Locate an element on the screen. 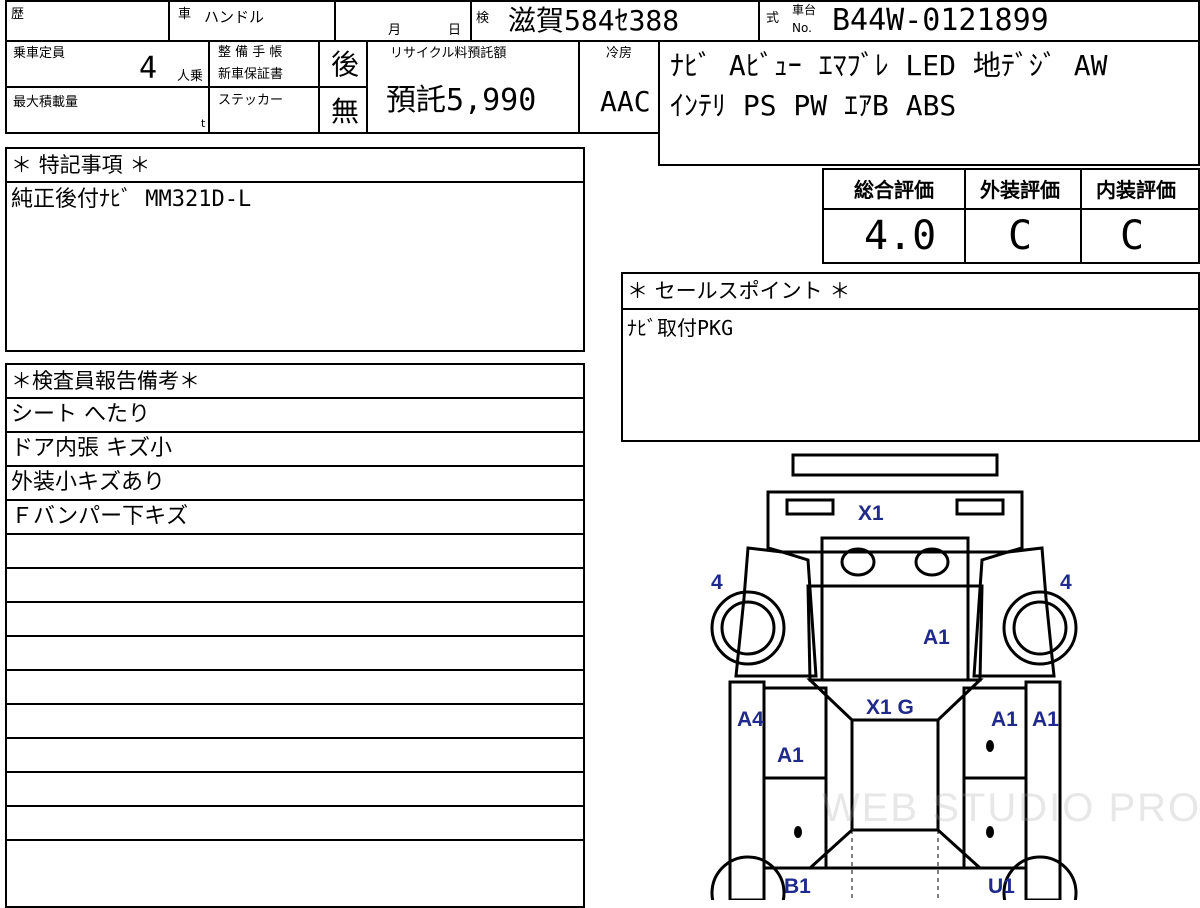  sticker-value: 無 is located at coordinates (345, 111).